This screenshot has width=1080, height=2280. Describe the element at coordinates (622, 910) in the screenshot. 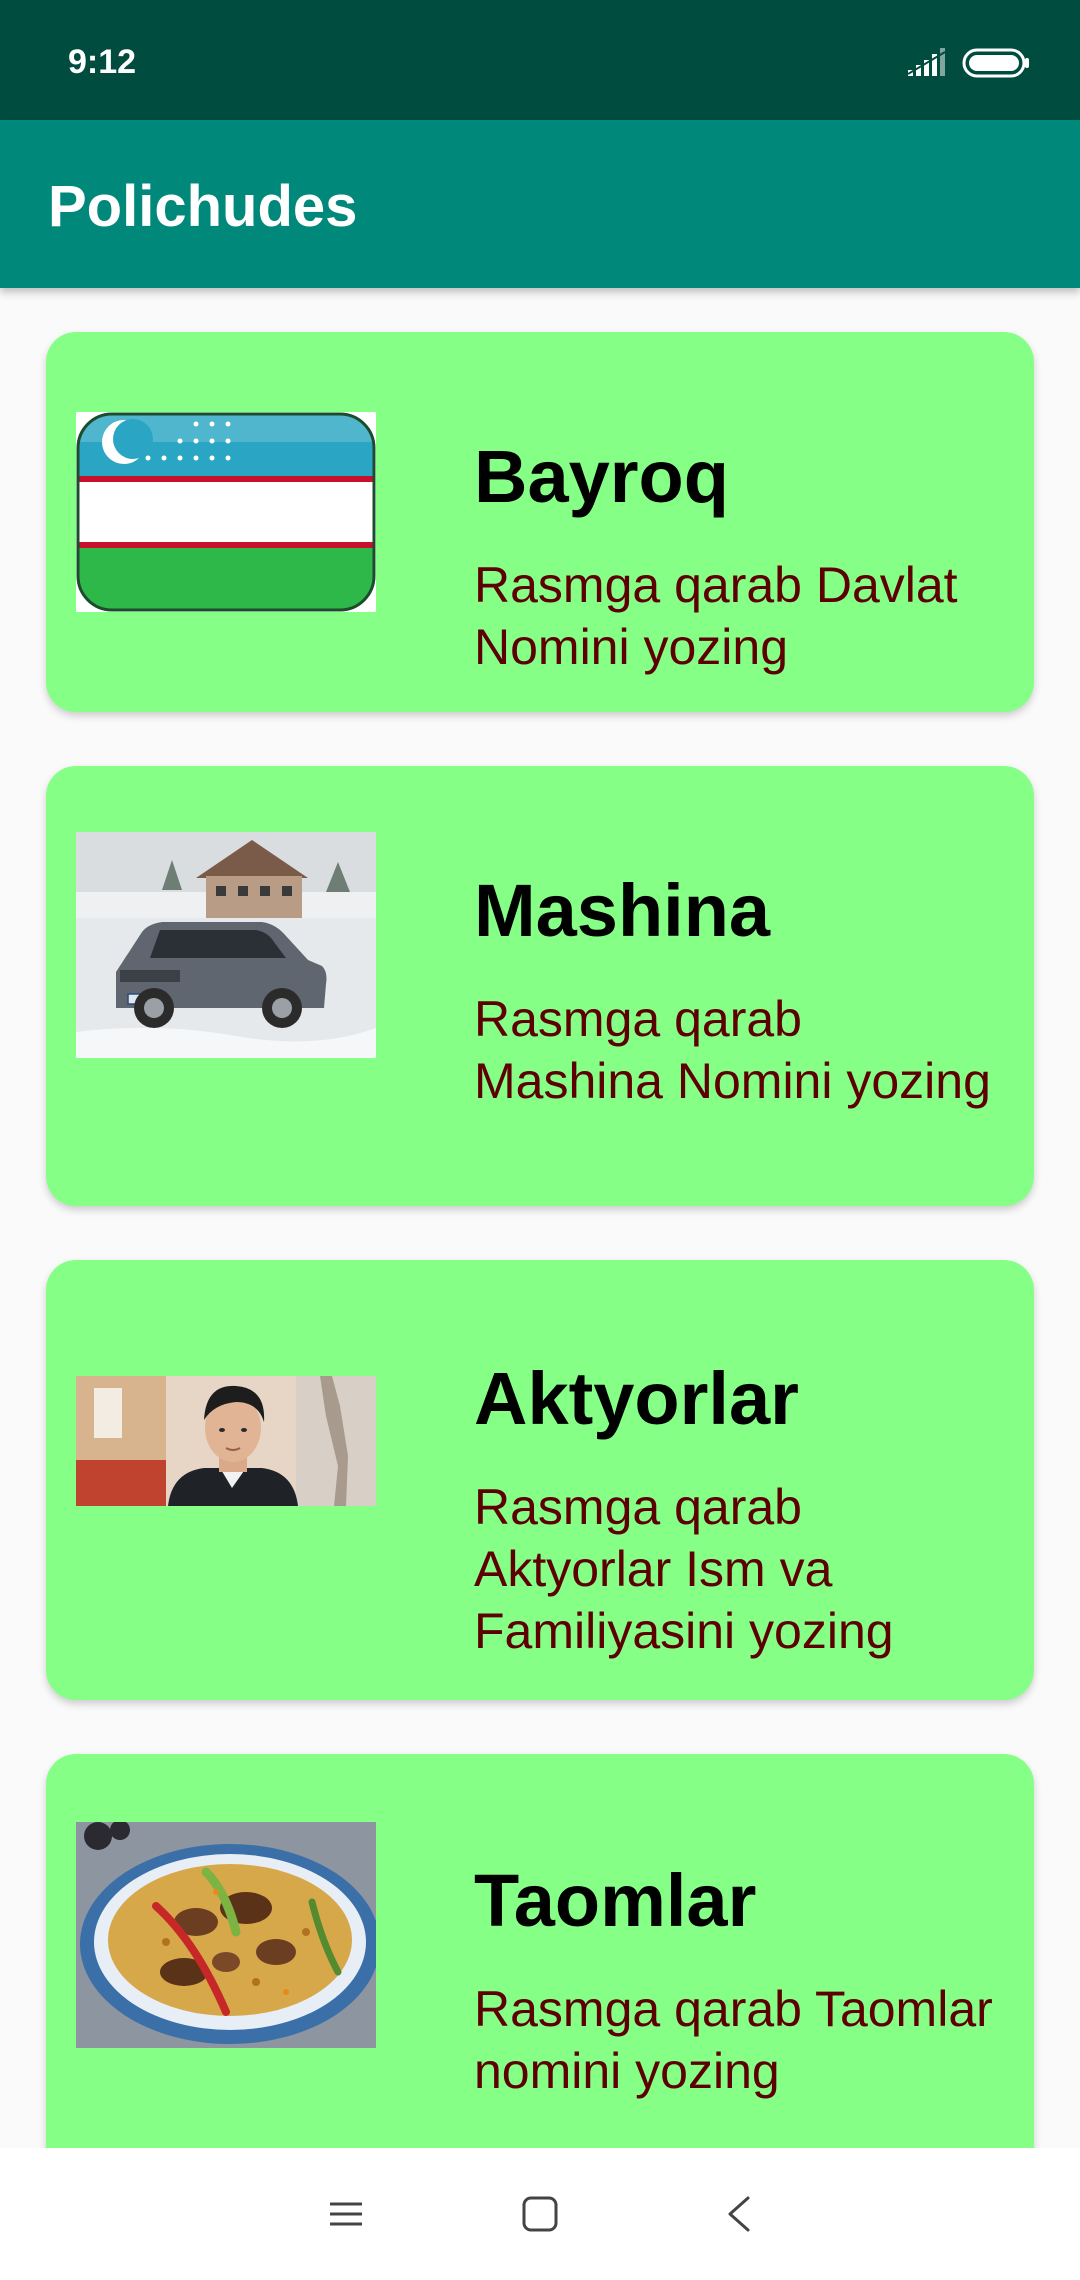

I see `card-title: Mashina` at that location.